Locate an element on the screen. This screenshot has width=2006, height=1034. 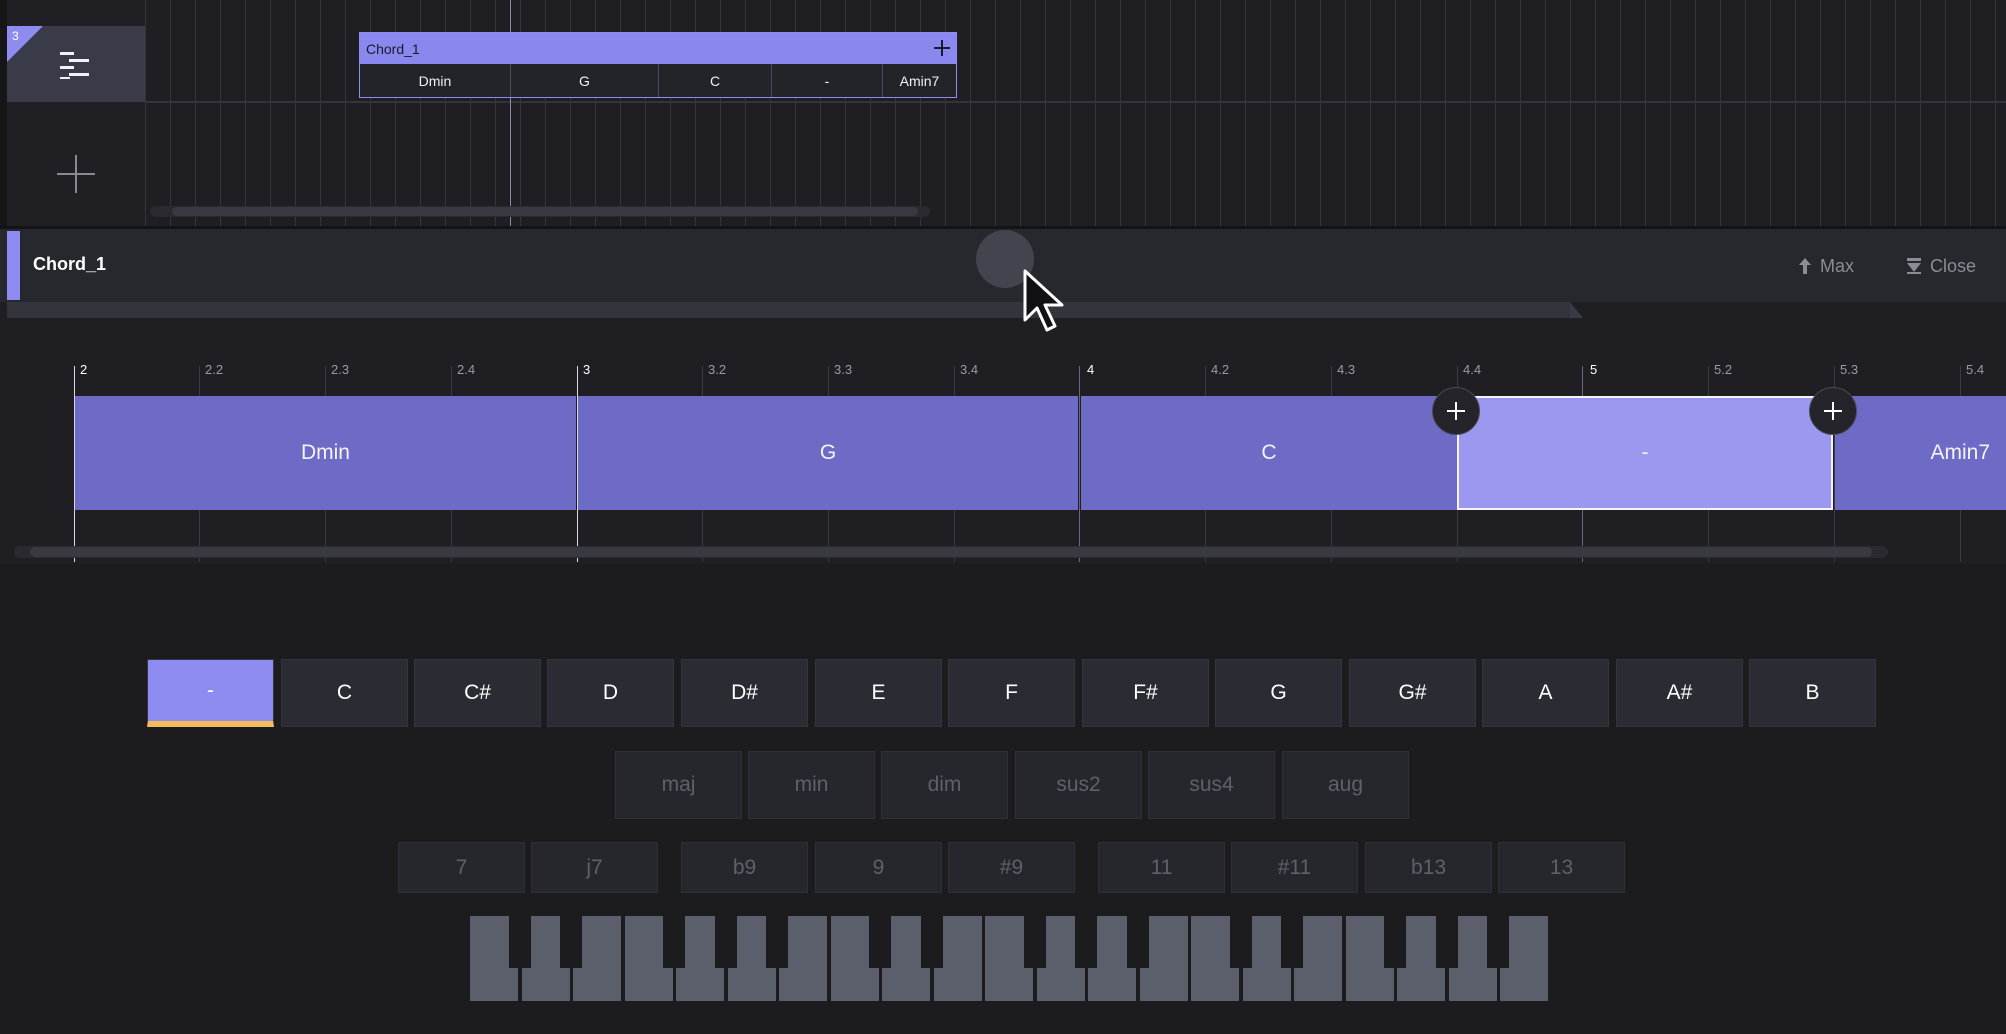
ruler-label: 4.2 is located at coordinates (1220, 369).